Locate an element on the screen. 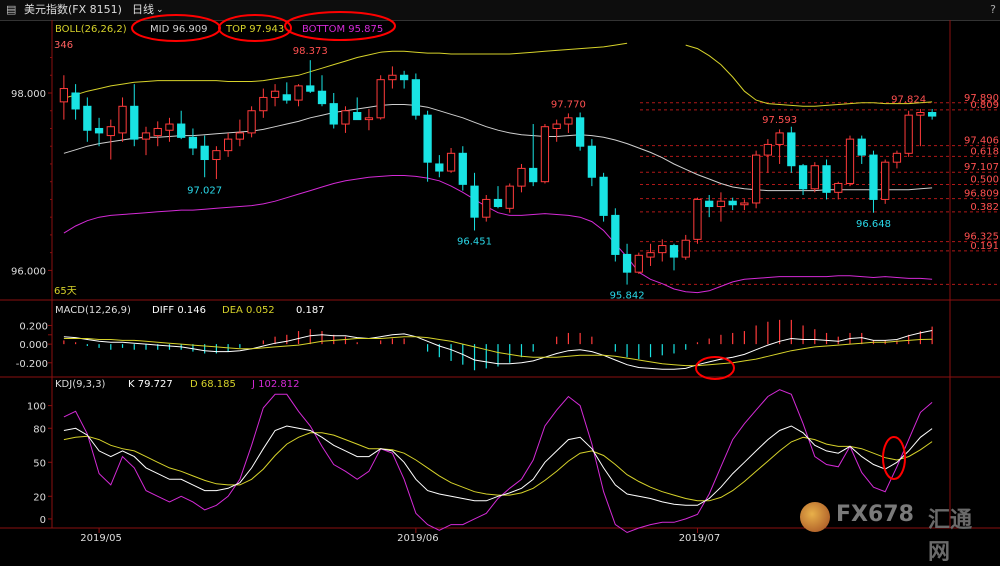 The image size is (1000, 566). legend-macd: 0.187 is located at coordinates (310, 310).